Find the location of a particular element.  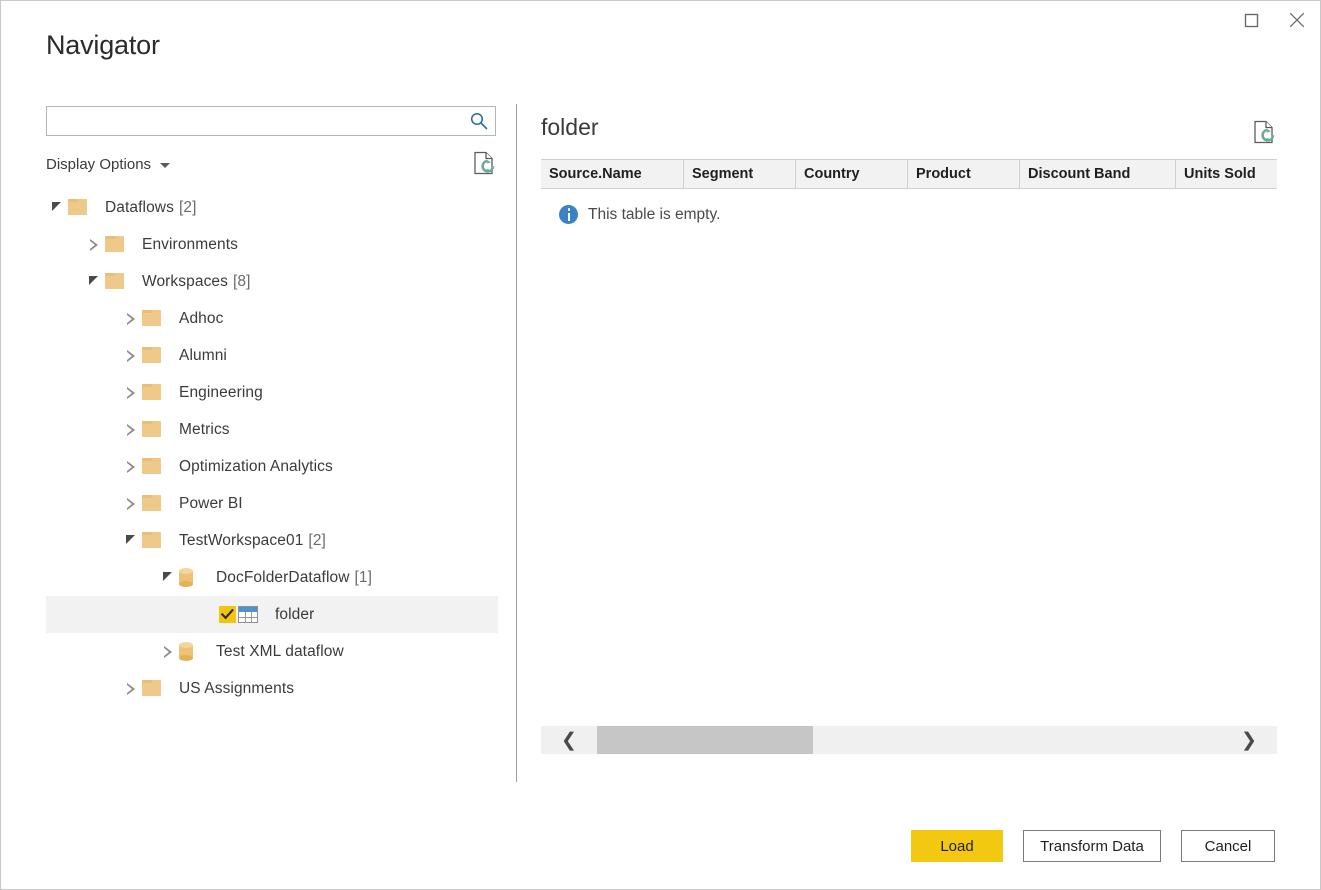

cancel-button: Cancel is located at coordinates (1228, 846).